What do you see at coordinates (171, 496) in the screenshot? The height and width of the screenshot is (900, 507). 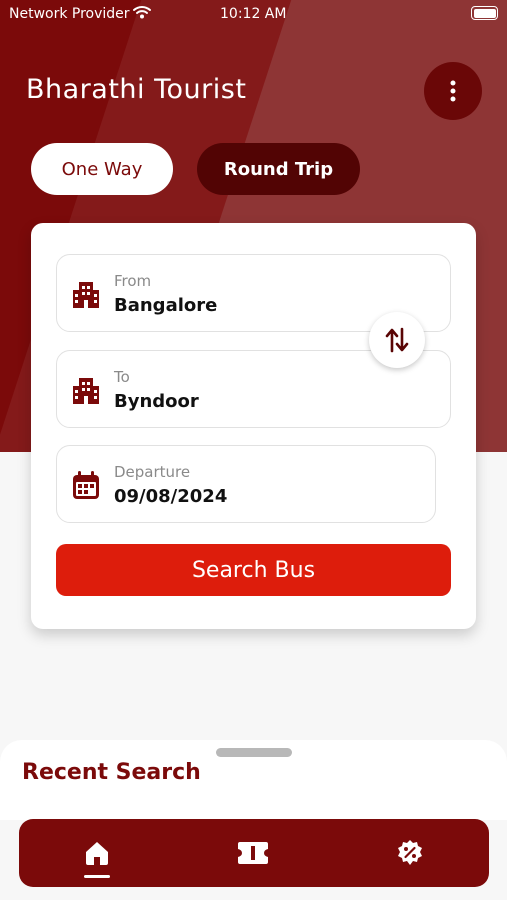 I see `departure-value: 09/08/2024` at bounding box center [171, 496].